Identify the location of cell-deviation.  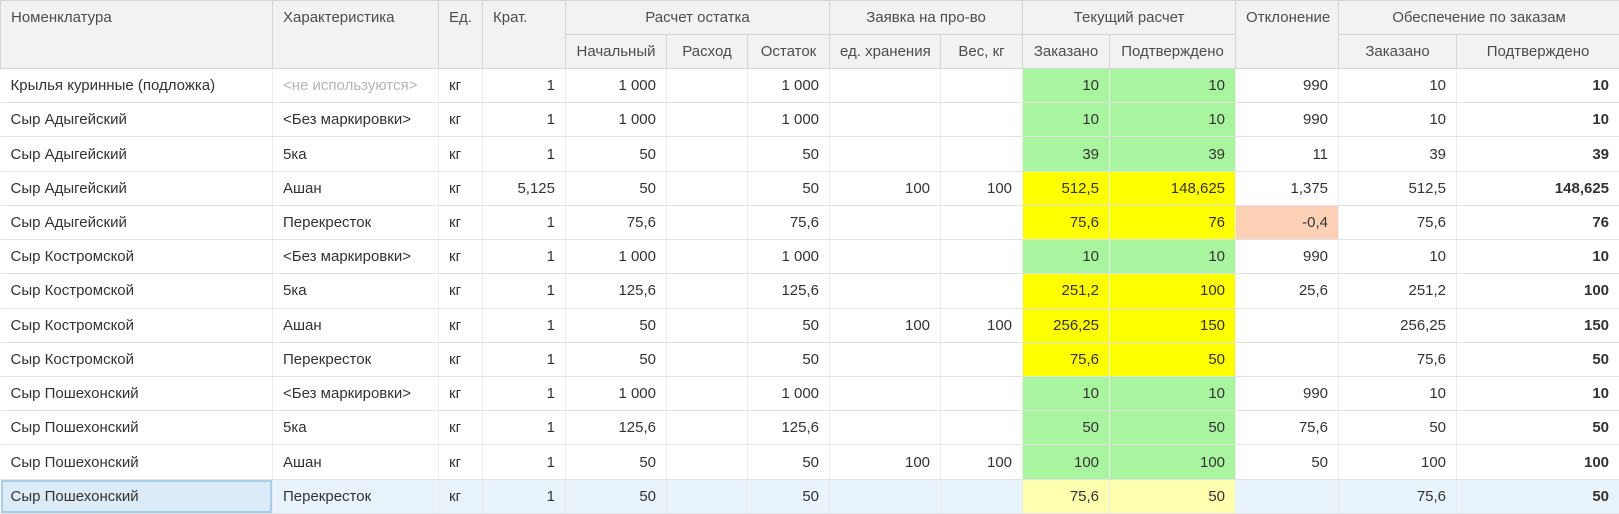
(1287, 325).